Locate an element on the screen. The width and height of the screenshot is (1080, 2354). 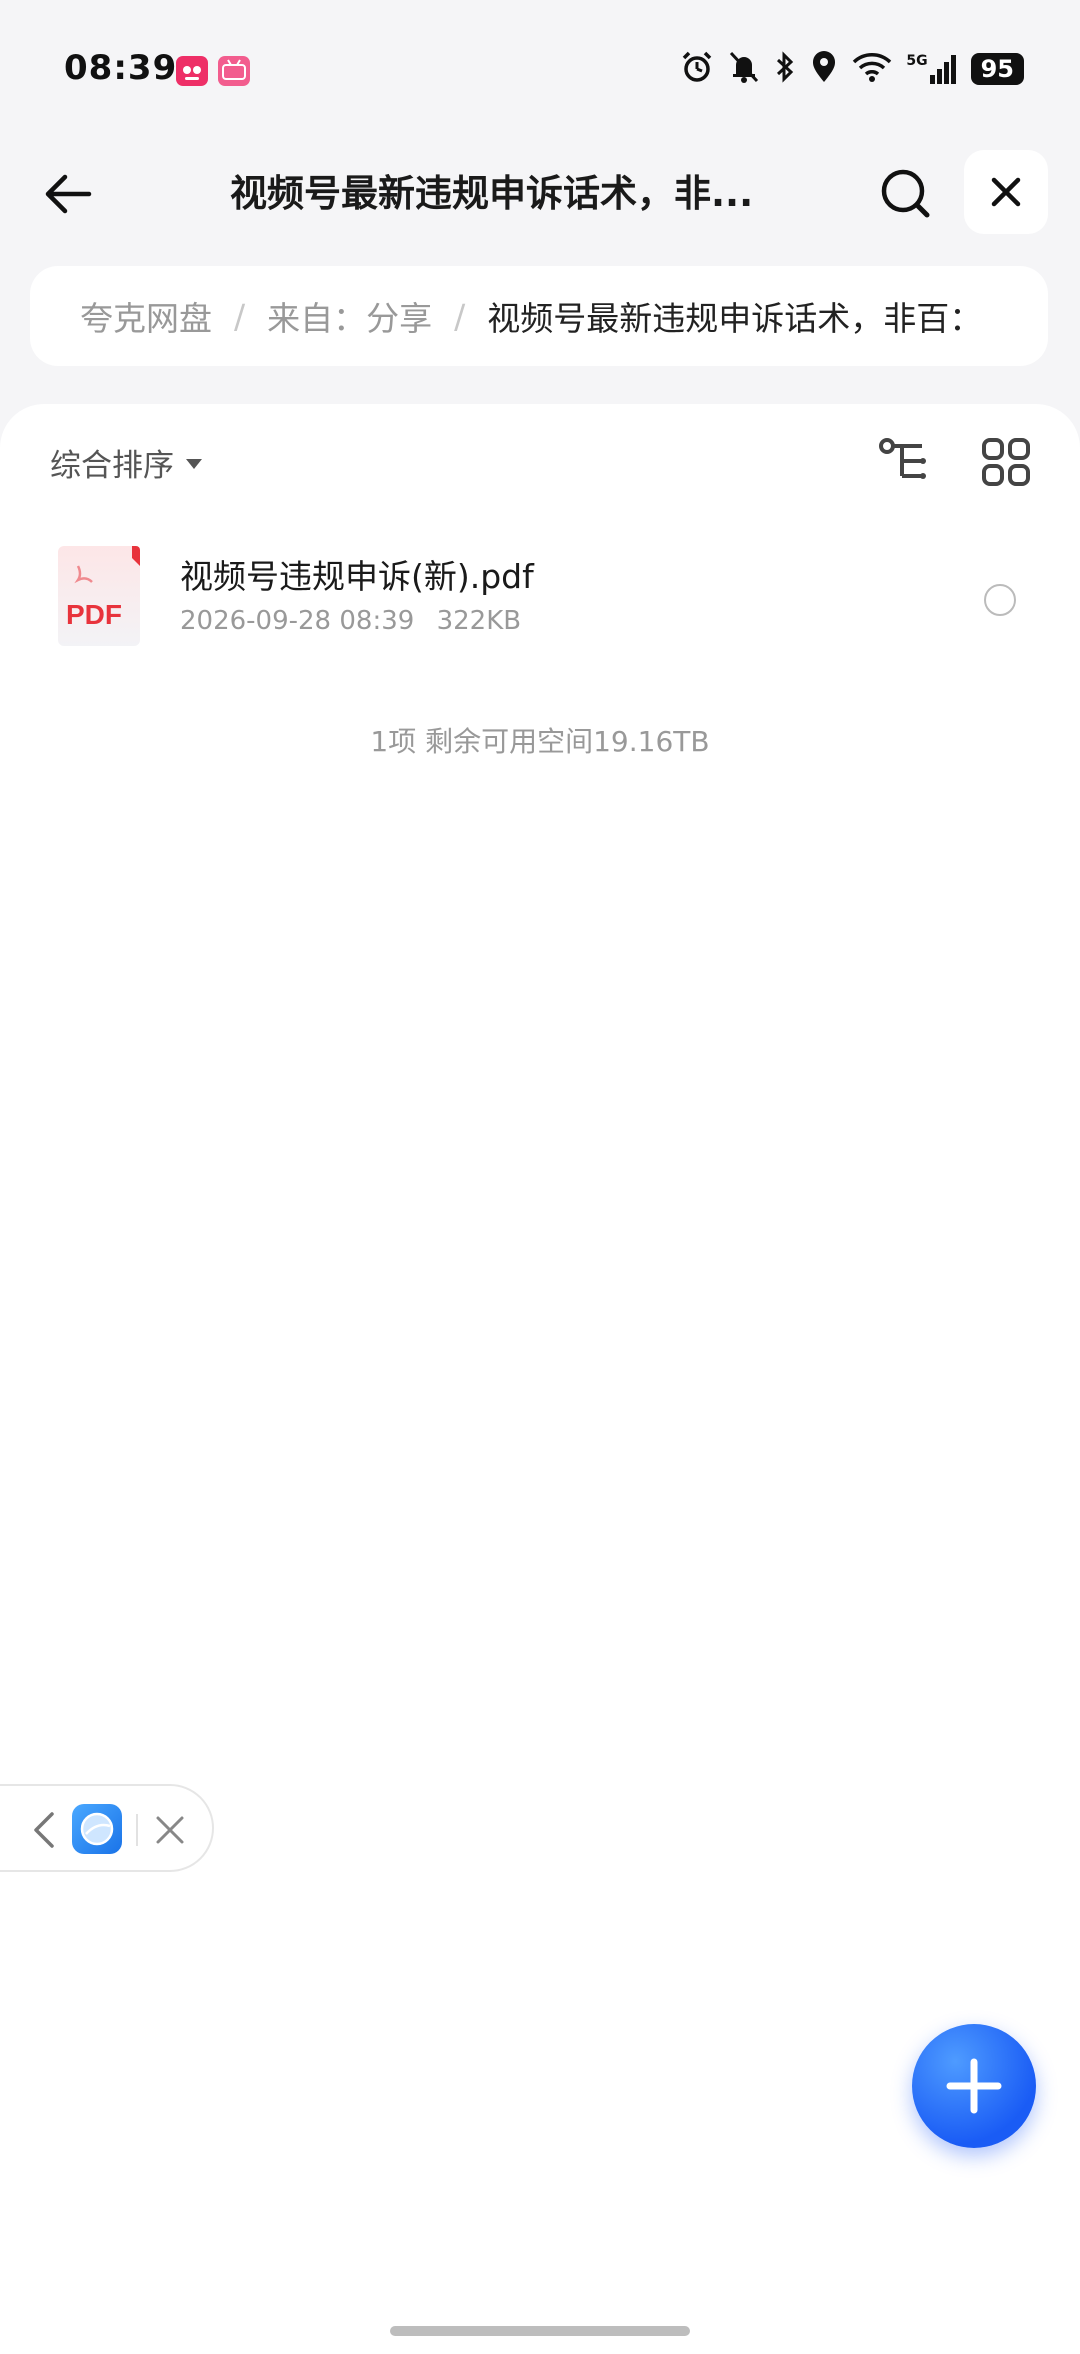
chevron-left-icon is located at coordinates (44, 1830).